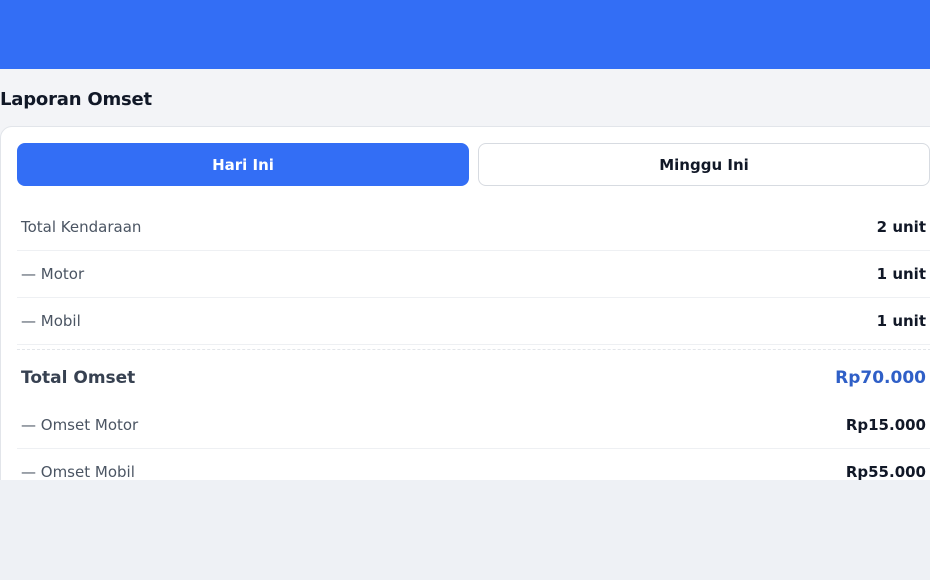 The width and height of the screenshot is (930, 580). Describe the element at coordinates (78, 471) in the screenshot. I see `omset-mobil-label: — Omset Mobil` at that location.